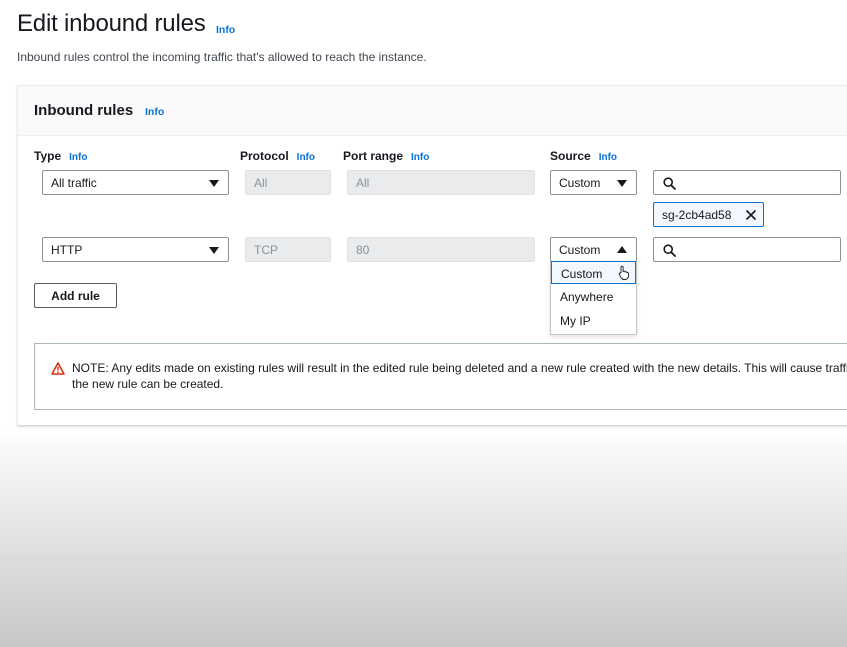  Describe the element at coordinates (288, 182) in the screenshot. I see `rule-1-protocol-field: All` at that location.